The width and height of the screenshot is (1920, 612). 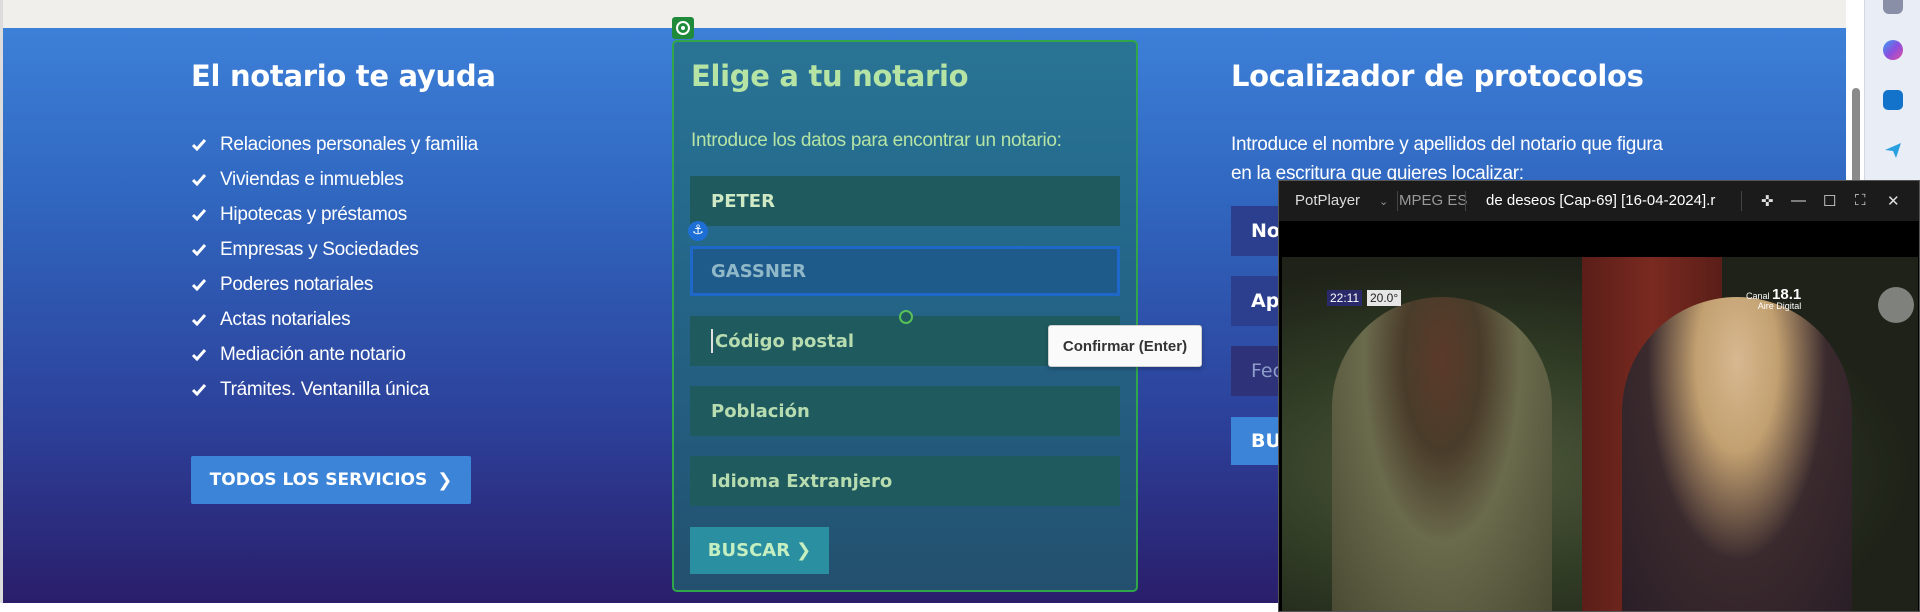 What do you see at coordinates (906, 317) in the screenshot?
I see `resize-handle` at bounding box center [906, 317].